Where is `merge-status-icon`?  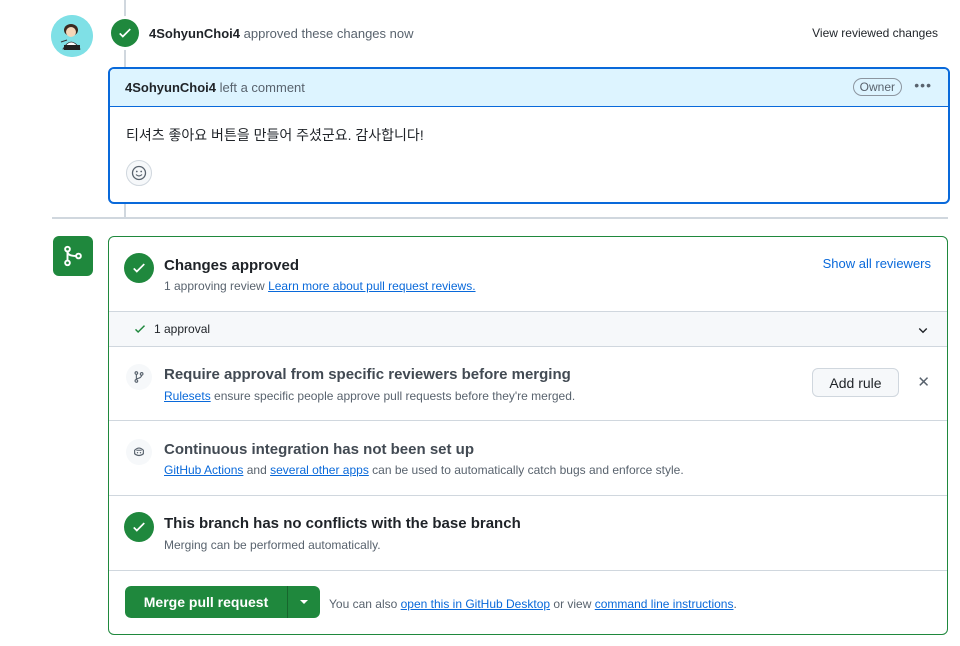
merge-status-icon is located at coordinates (73, 256).